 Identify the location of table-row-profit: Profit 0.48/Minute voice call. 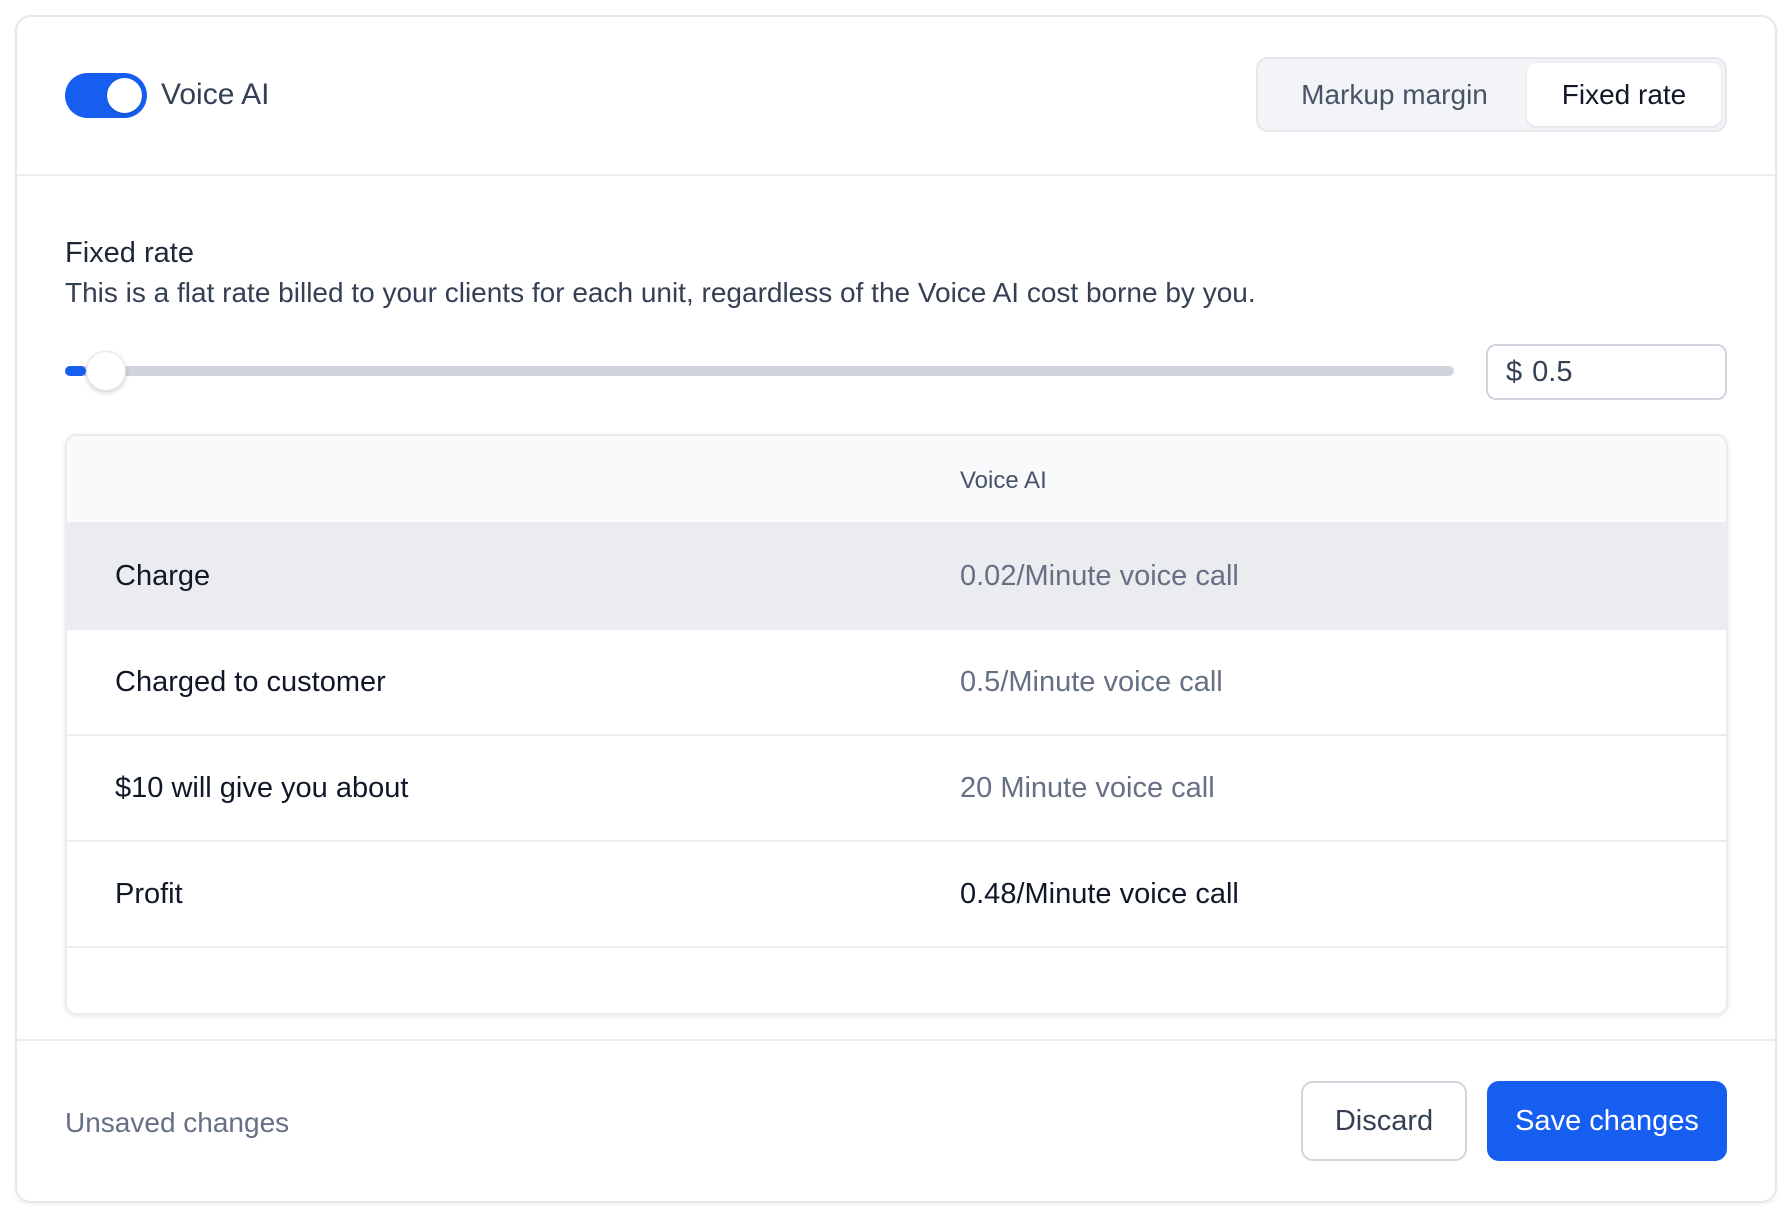
(896, 895).